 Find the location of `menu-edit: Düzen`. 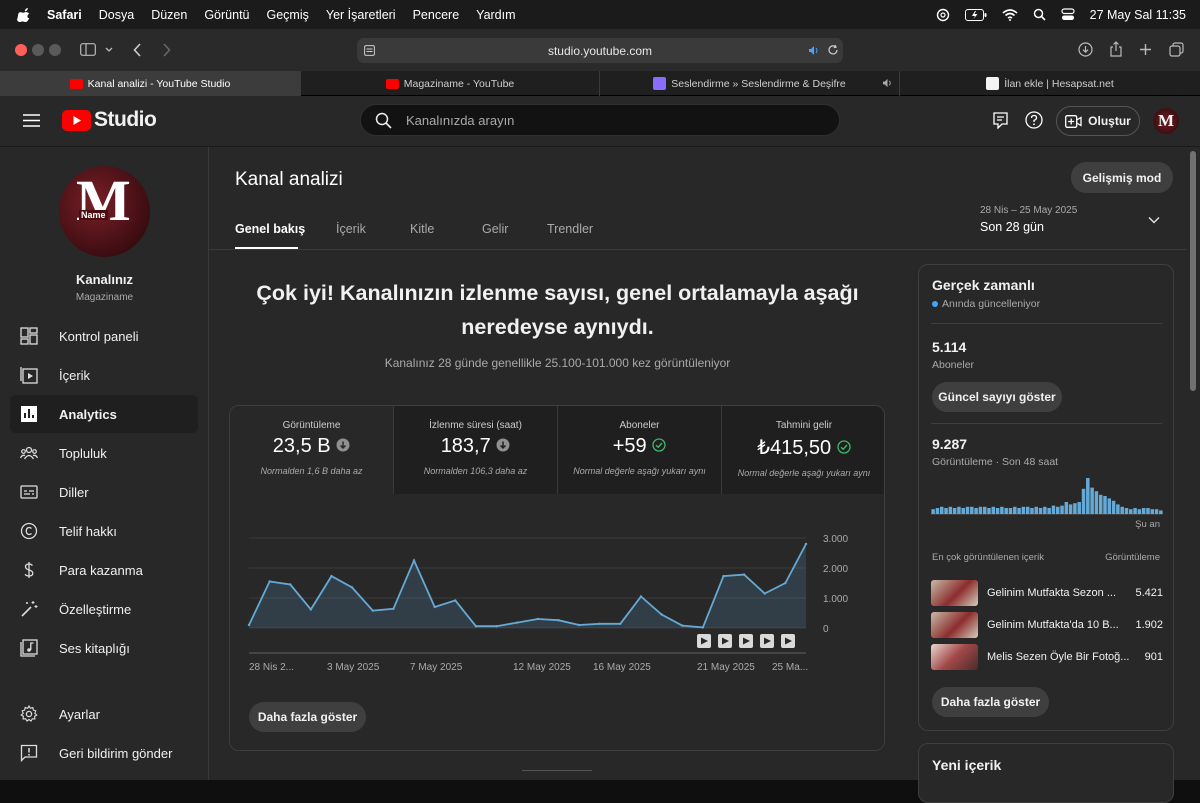

menu-edit: Düzen is located at coordinates (169, 15).